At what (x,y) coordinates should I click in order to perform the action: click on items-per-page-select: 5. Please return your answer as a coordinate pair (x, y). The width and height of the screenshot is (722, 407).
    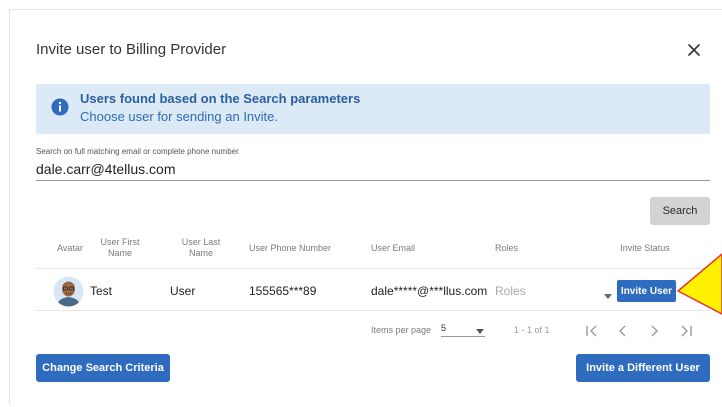
    Looking at the image, I should click on (463, 329).